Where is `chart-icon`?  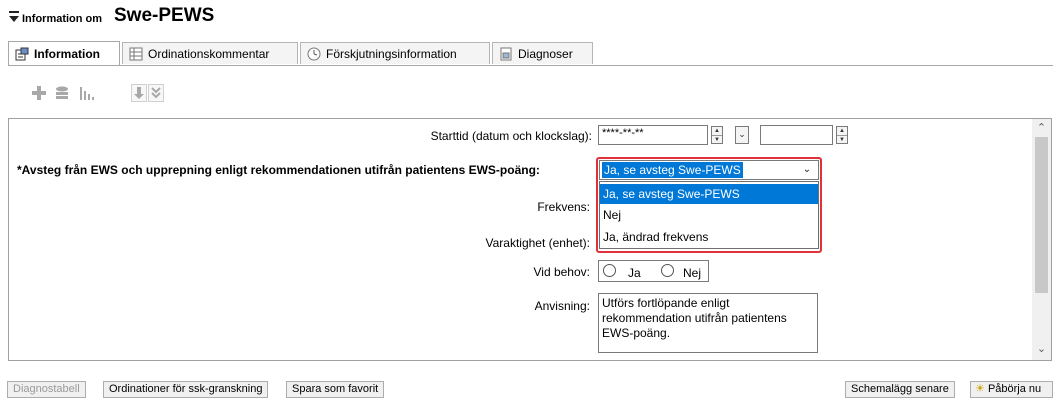
chart-icon is located at coordinates (87, 93).